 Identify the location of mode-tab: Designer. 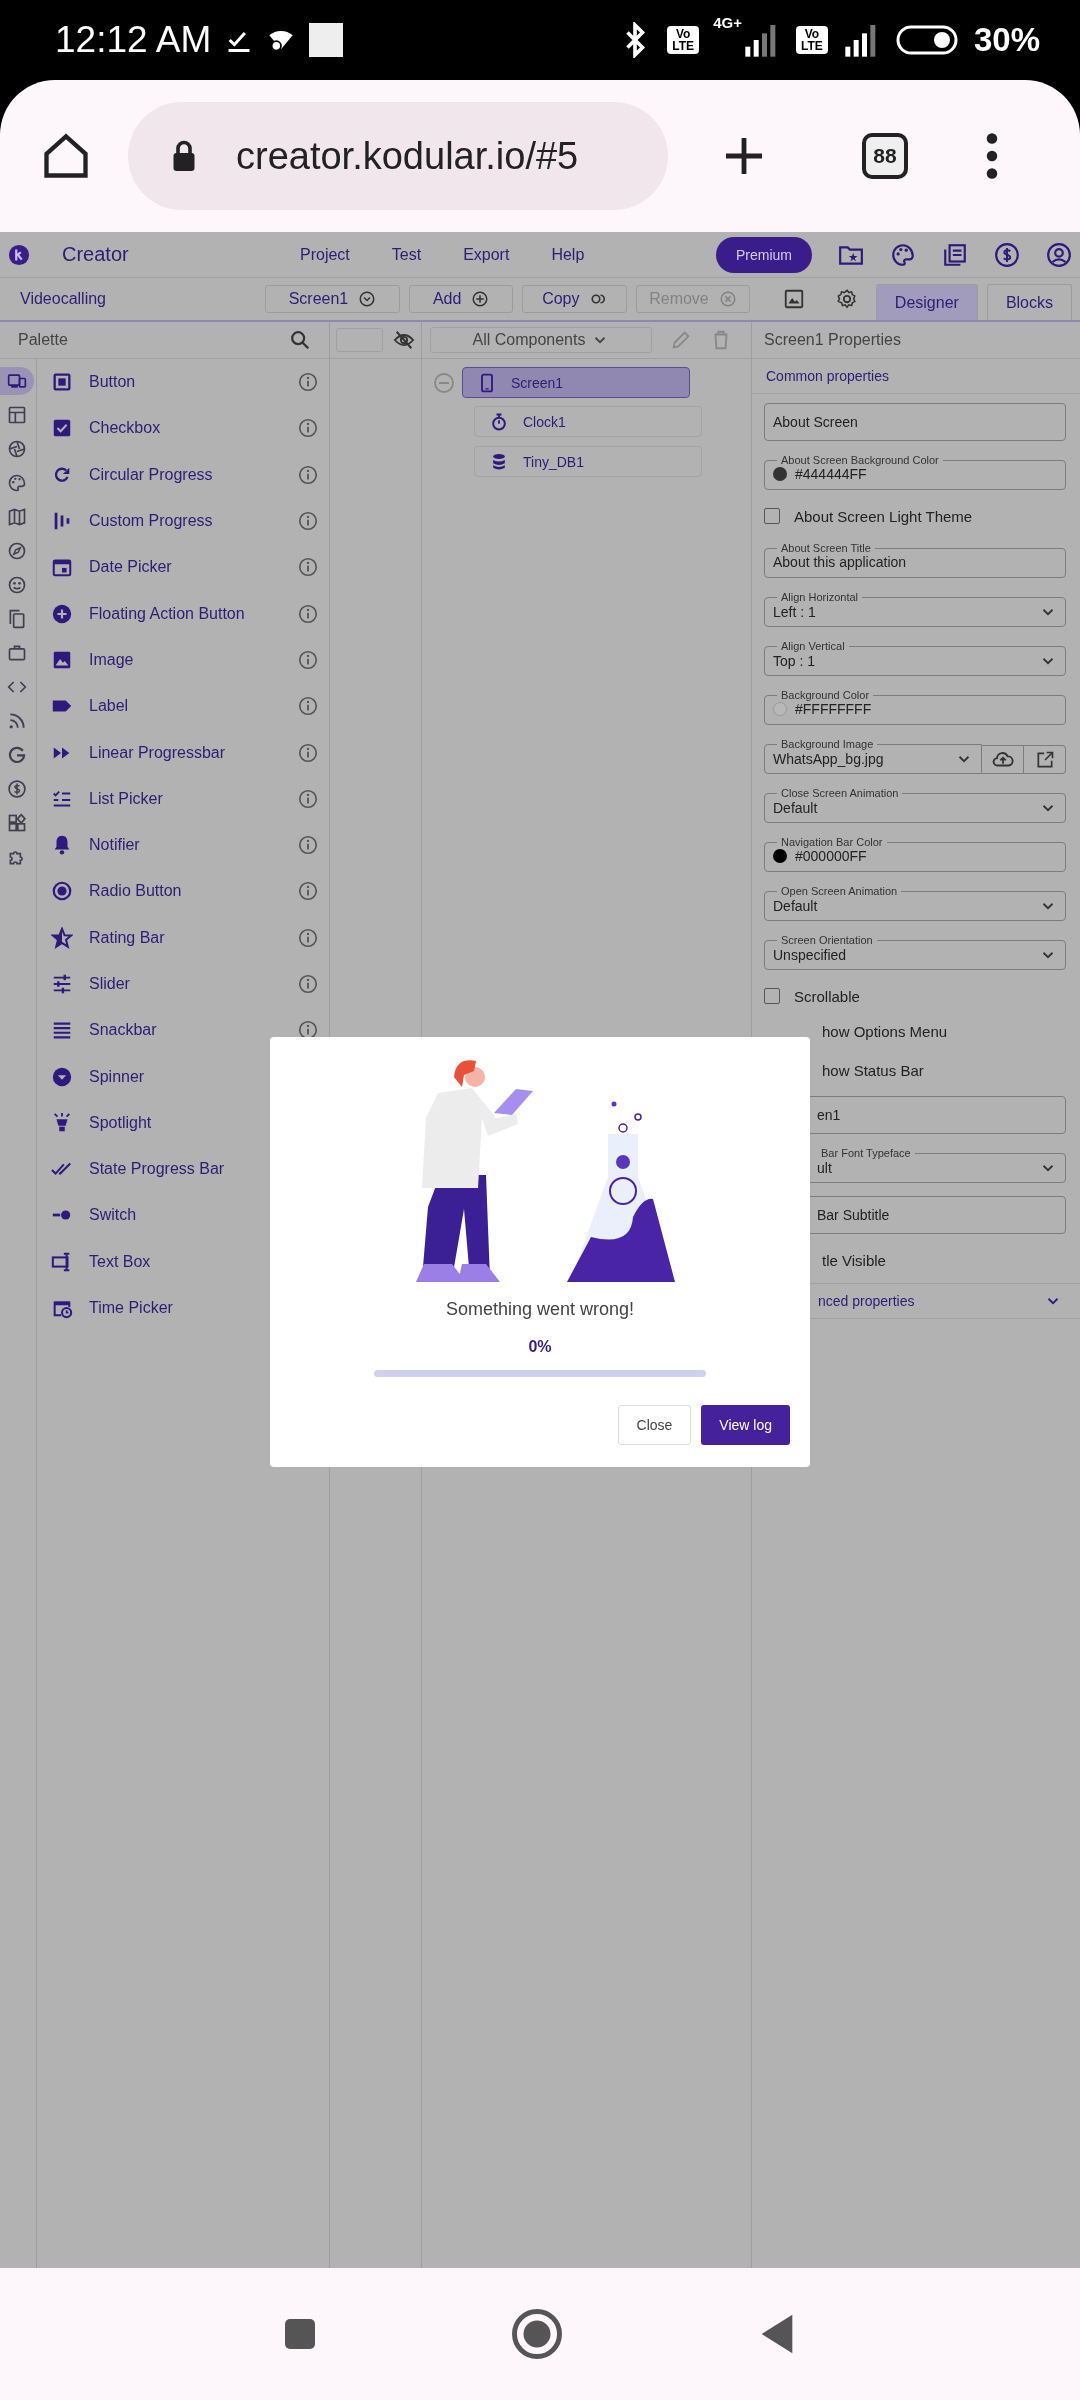
(926, 302).